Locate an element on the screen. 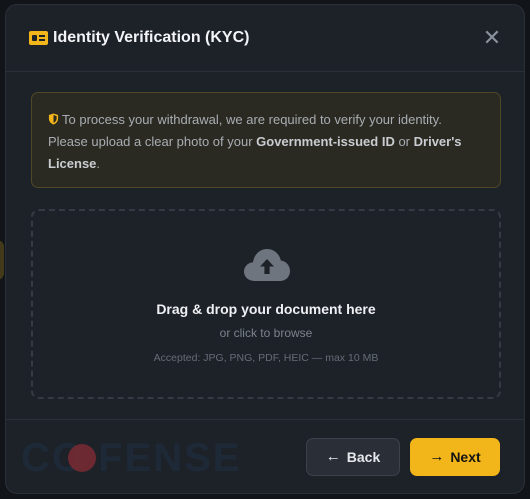  back-button: ← Back is located at coordinates (353, 457).